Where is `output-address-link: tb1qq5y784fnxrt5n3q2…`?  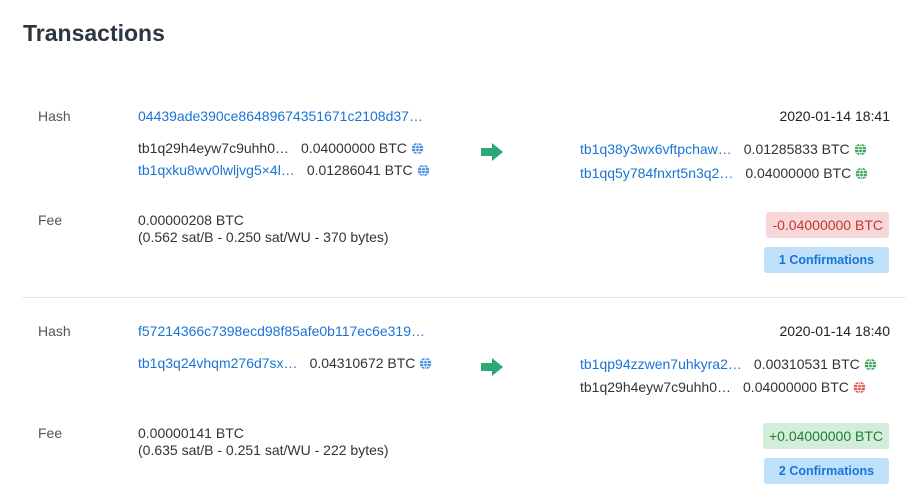 output-address-link: tb1qq5y784fnxrt5n3q2… is located at coordinates (656, 173).